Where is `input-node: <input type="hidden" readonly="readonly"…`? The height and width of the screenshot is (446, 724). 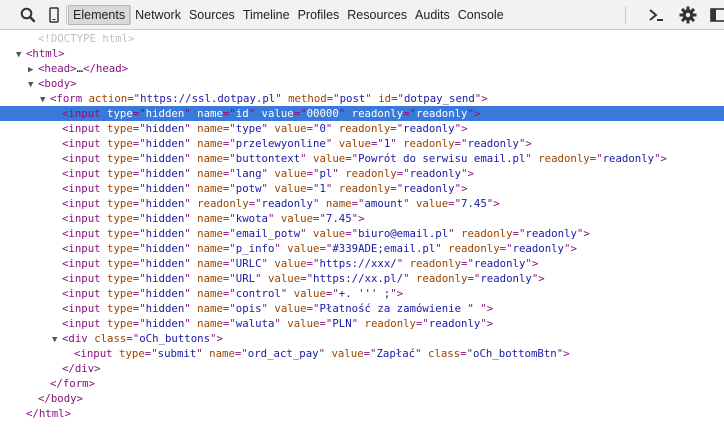
input-node: <input type="hidden" readonly="readonly"… is located at coordinates (362, 203).